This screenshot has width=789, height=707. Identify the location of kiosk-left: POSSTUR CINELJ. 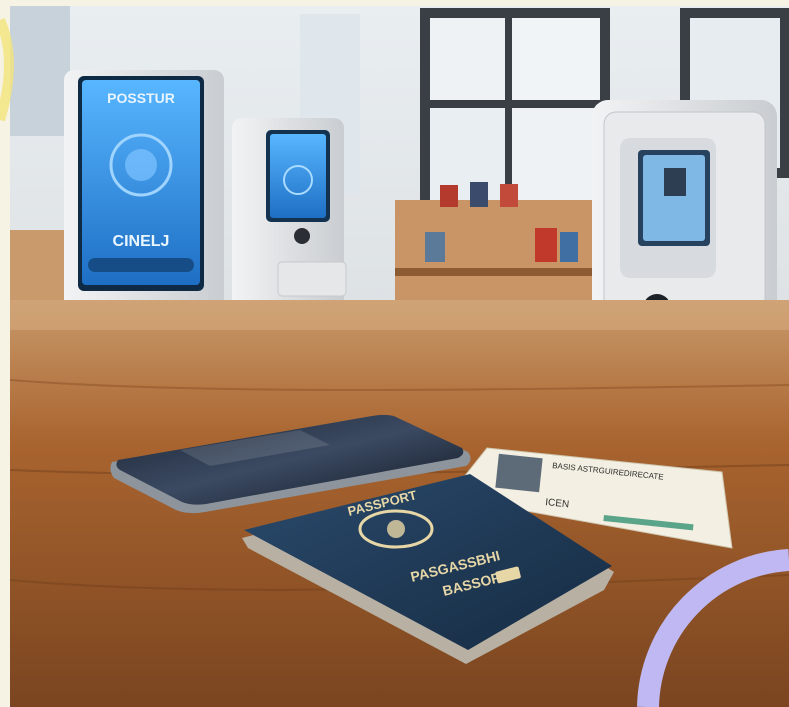
(144, 205).